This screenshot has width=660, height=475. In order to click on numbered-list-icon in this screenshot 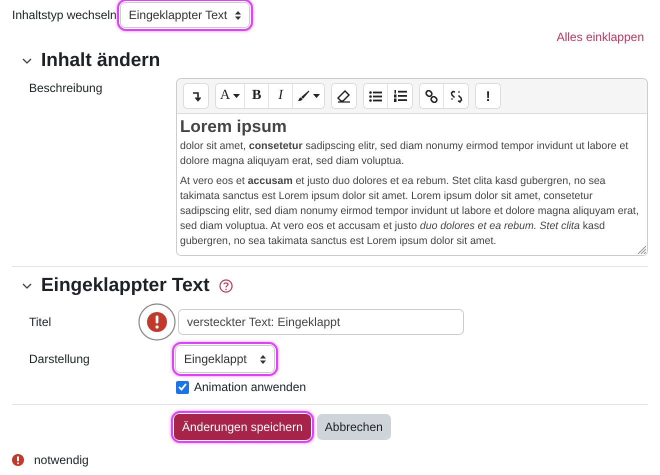, I will do `click(400, 96)`.